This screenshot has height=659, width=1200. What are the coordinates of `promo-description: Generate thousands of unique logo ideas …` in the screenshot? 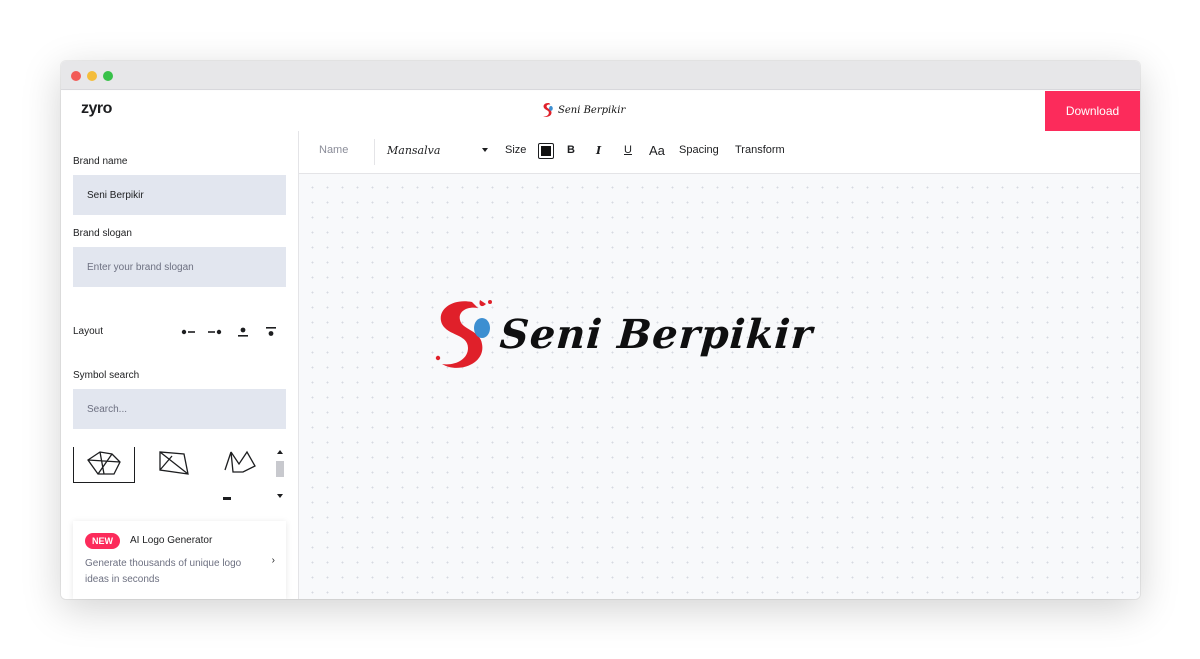 It's located at (163, 571).